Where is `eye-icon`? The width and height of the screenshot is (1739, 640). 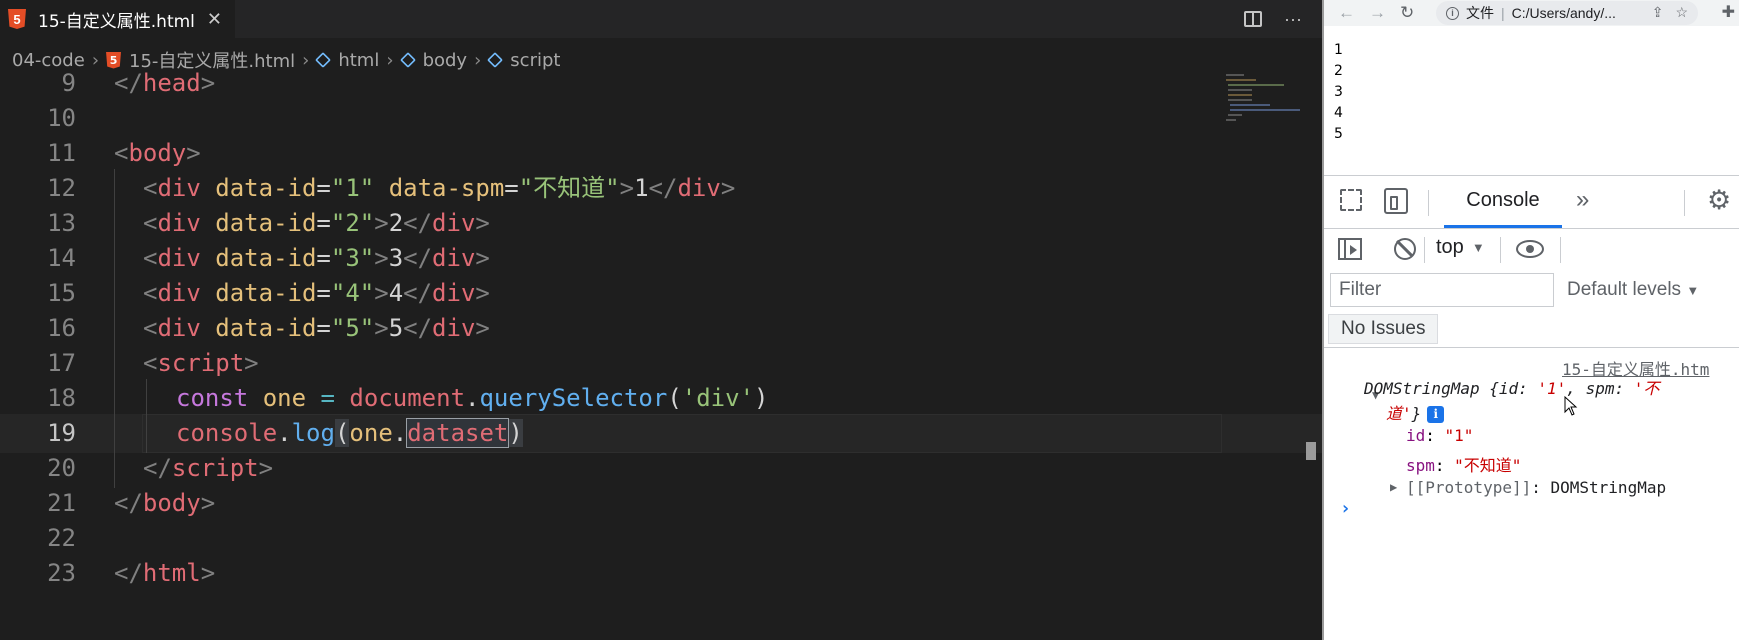
eye-icon is located at coordinates (1530, 249).